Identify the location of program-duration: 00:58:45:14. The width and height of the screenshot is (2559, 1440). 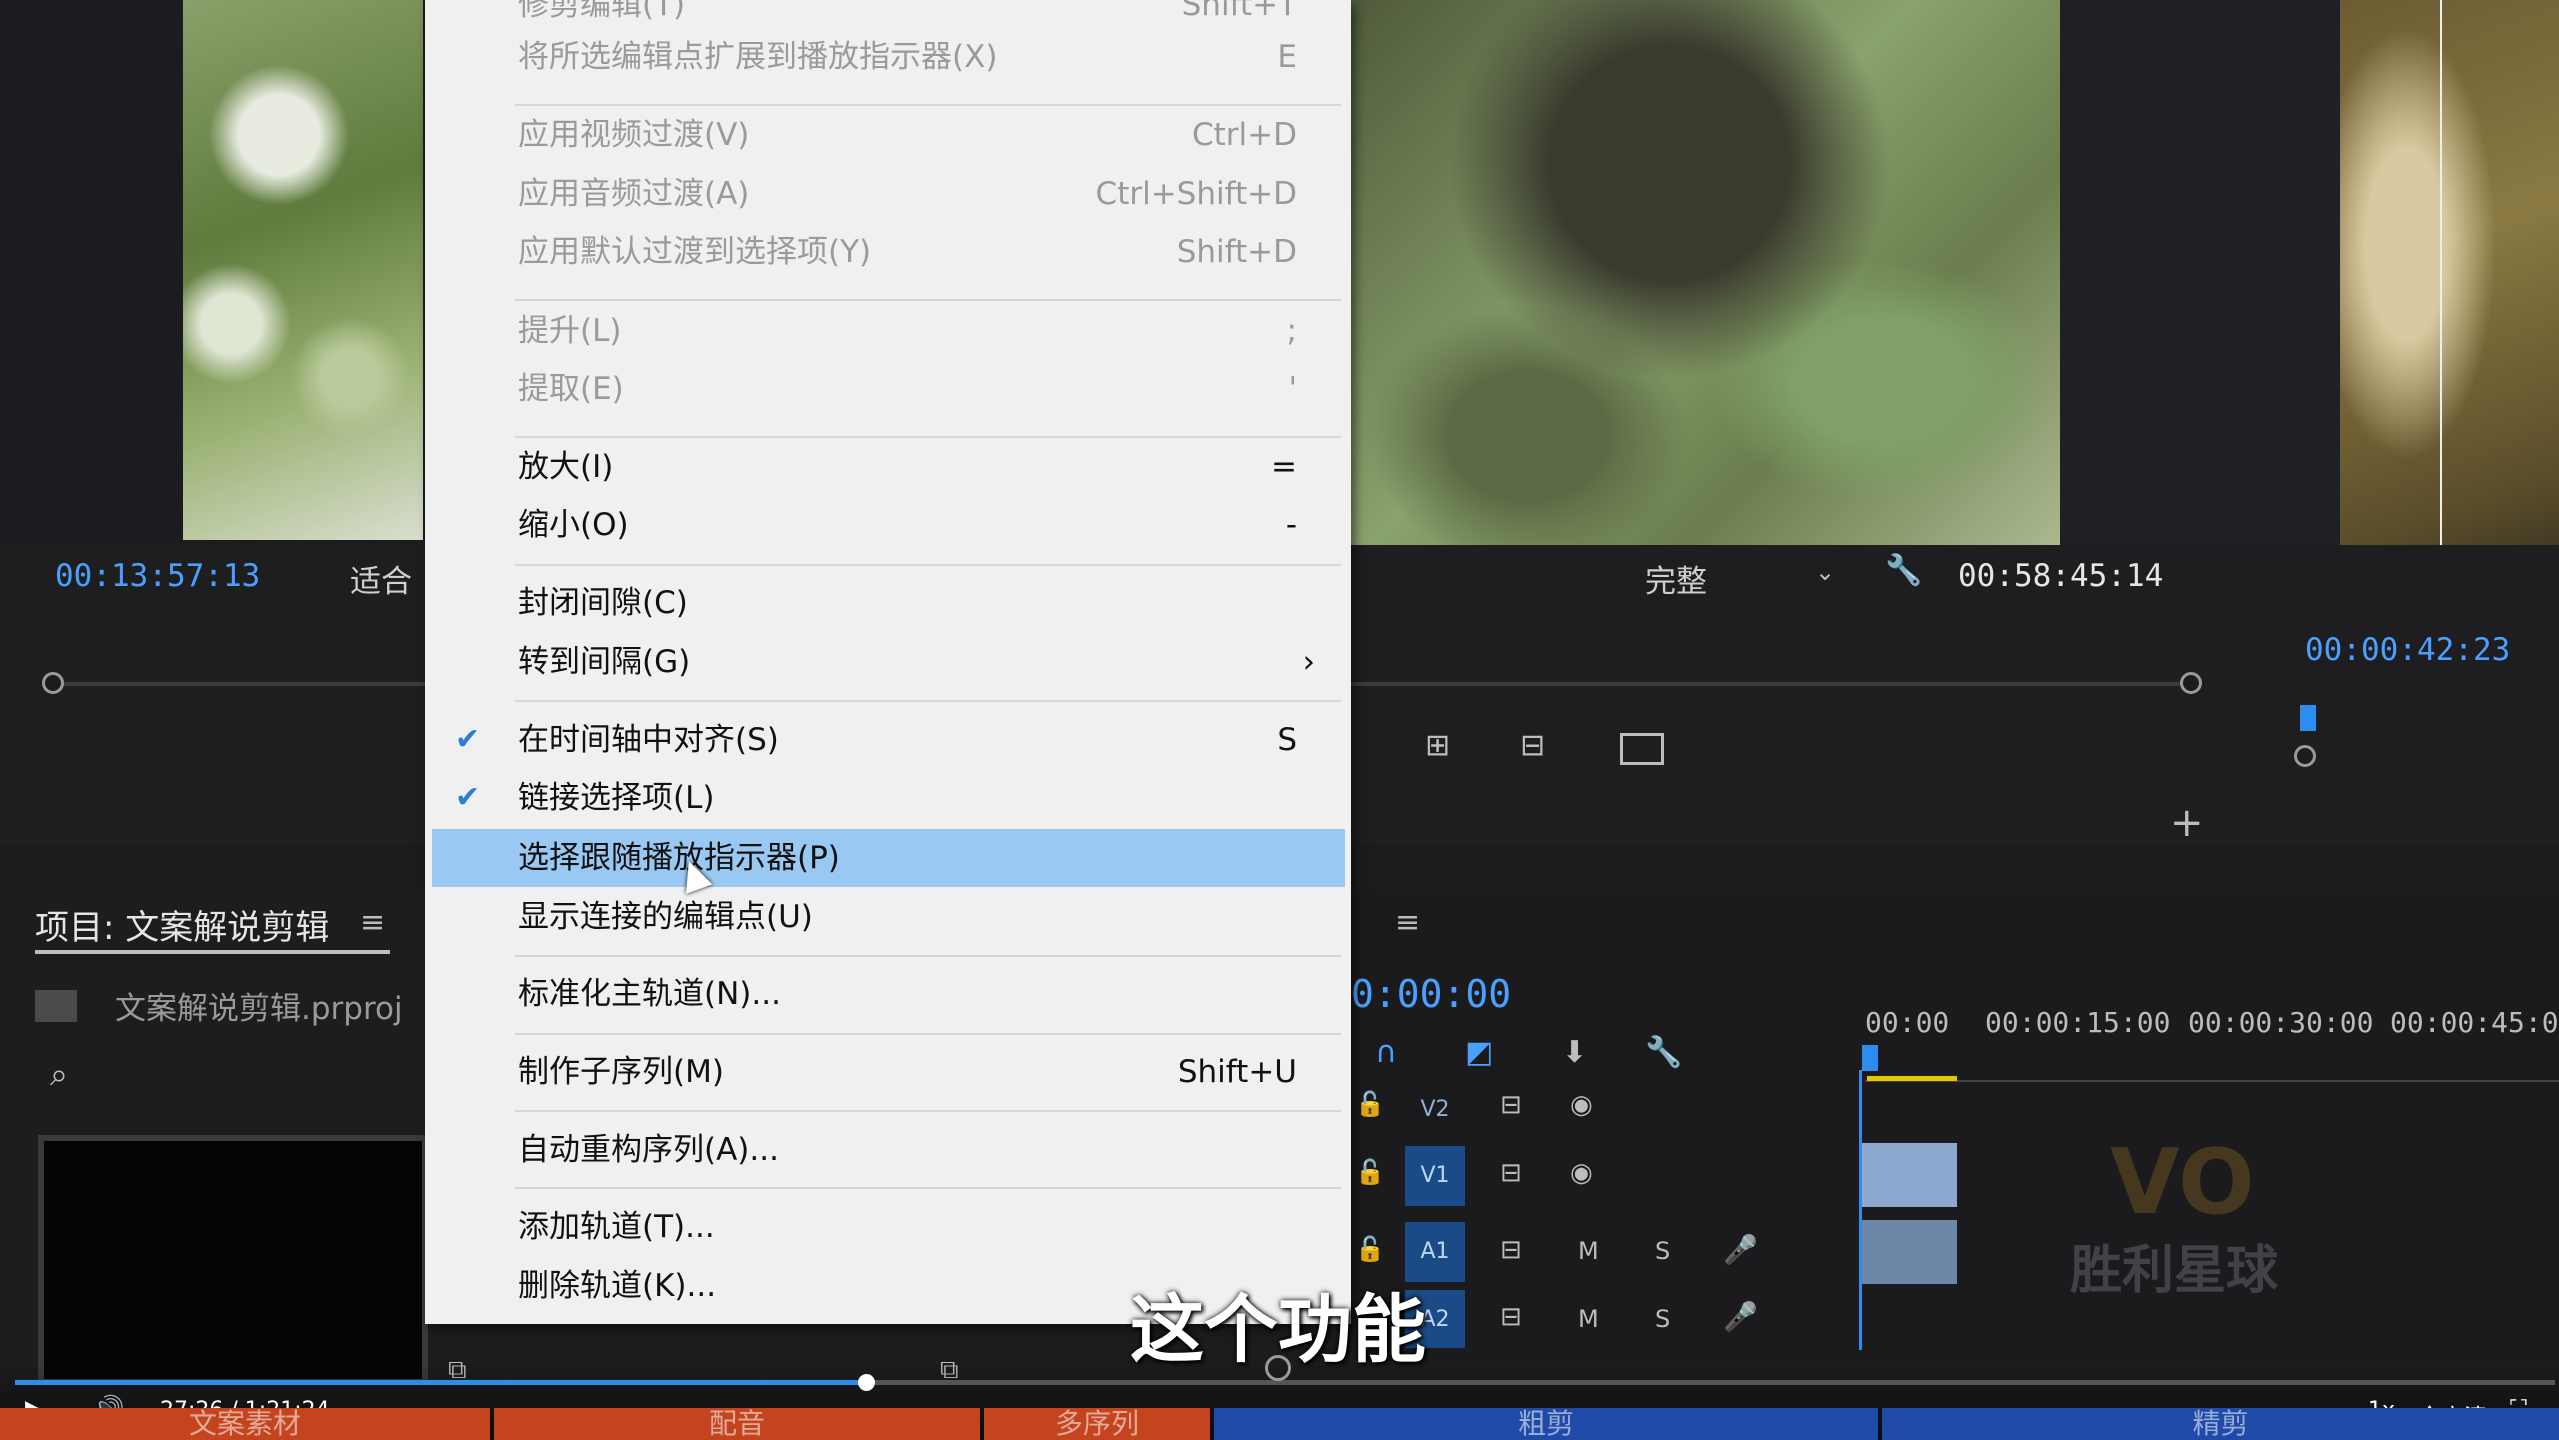
(2061, 576).